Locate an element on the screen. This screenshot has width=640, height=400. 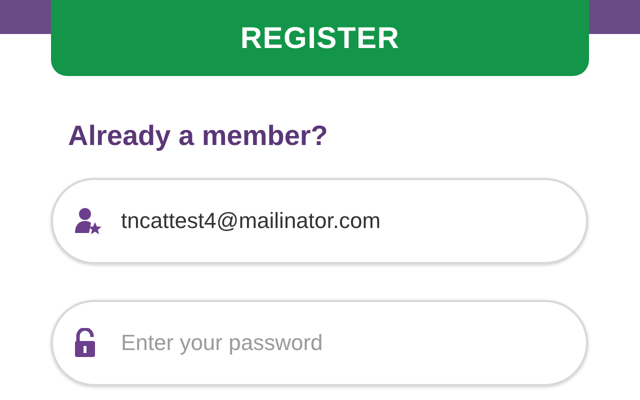
login-heading: Already a member? is located at coordinates (198, 136).